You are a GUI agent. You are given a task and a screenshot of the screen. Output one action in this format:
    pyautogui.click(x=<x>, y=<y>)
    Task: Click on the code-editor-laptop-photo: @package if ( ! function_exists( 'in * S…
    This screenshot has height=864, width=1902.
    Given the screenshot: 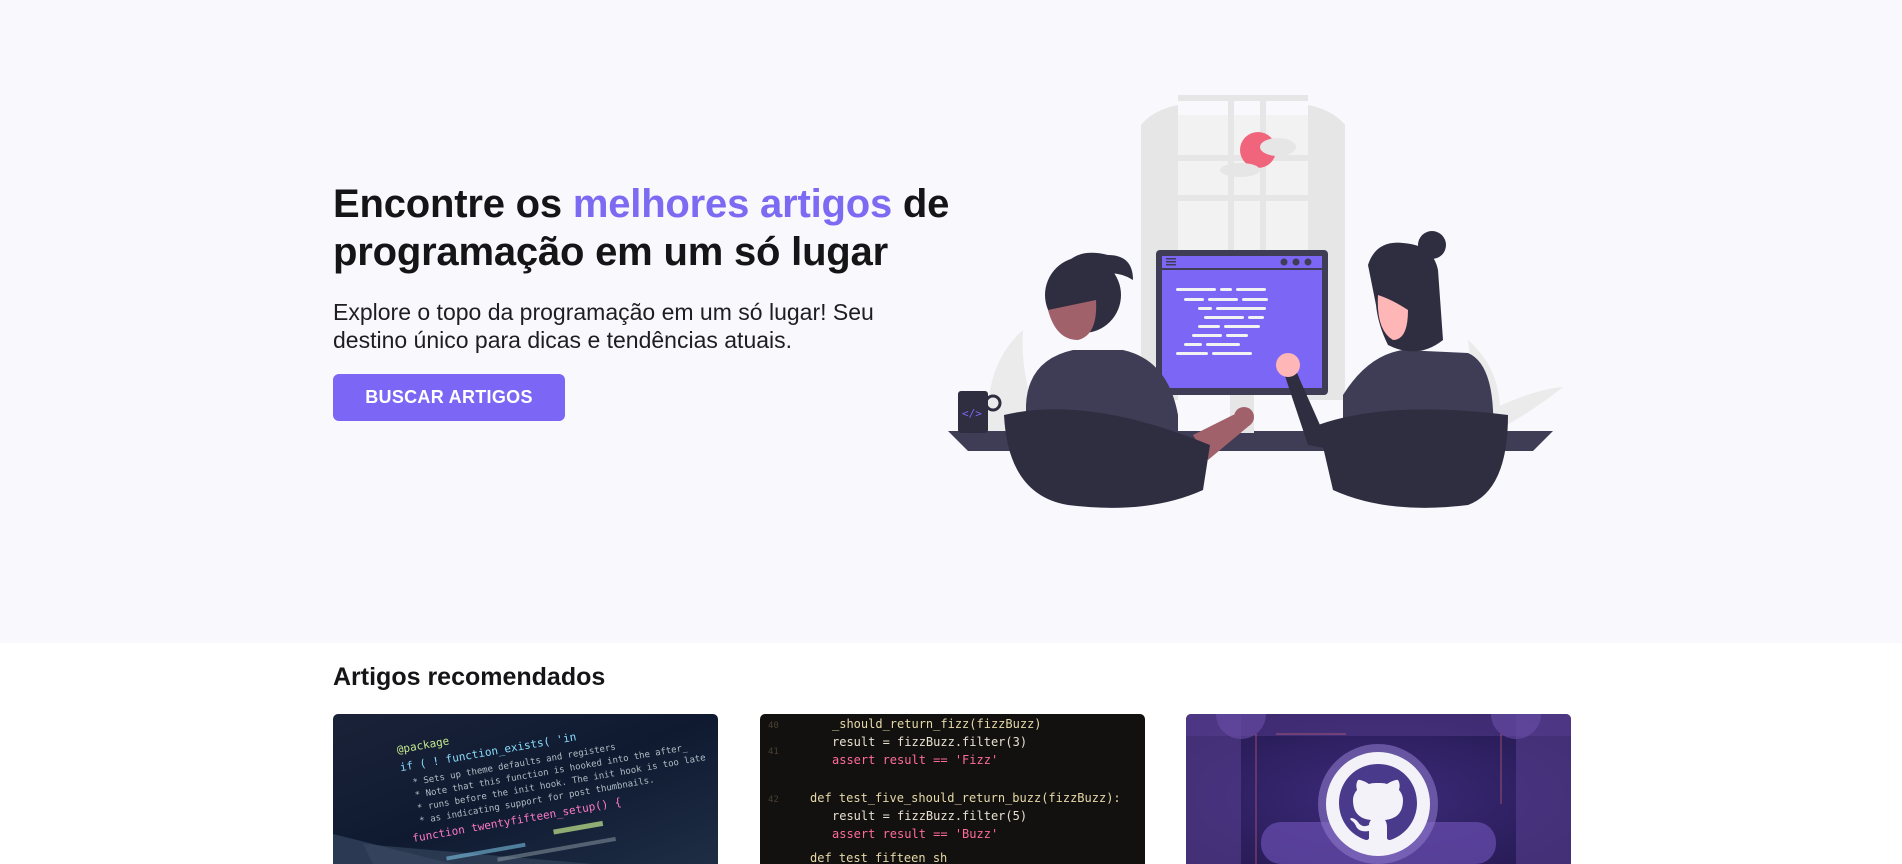 What is the action you would take?
    pyautogui.click(x=525, y=789)
    